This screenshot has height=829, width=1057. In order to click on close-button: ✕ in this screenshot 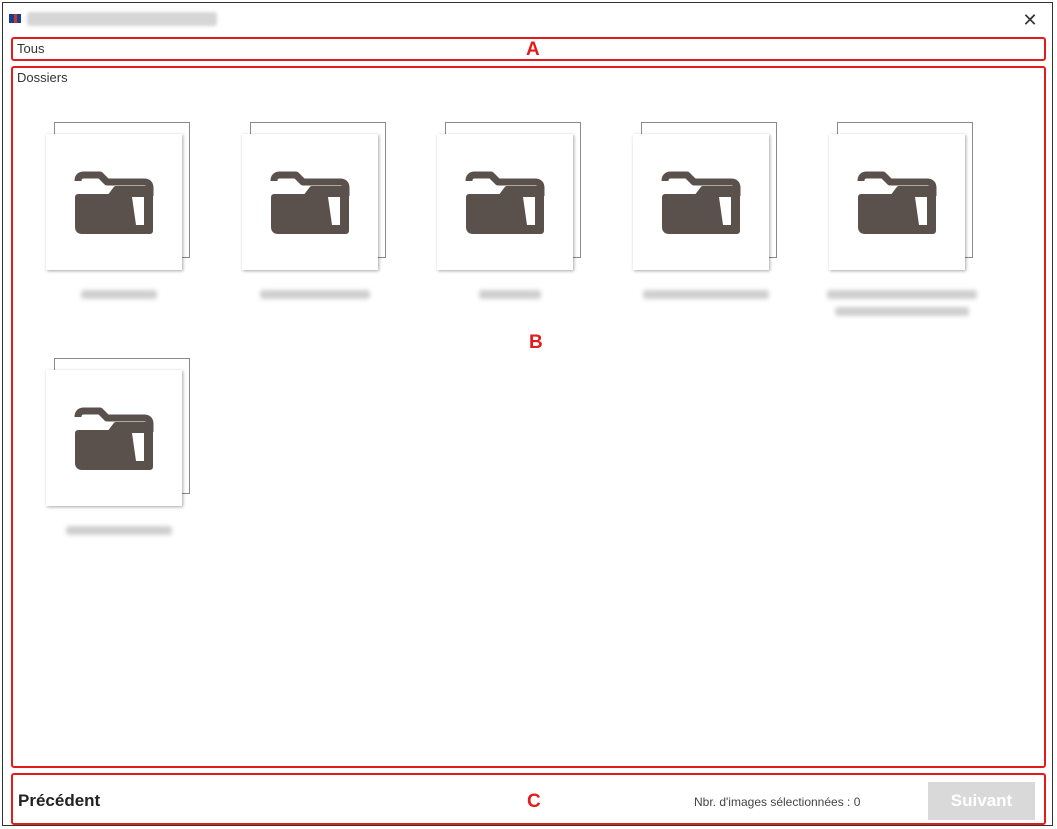, I will do `click(1030, 20)`.